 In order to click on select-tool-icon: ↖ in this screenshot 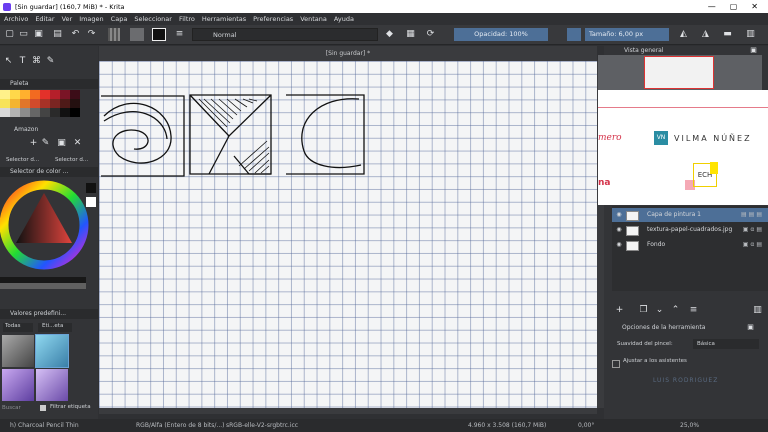, I will do `click(8, 61)`.